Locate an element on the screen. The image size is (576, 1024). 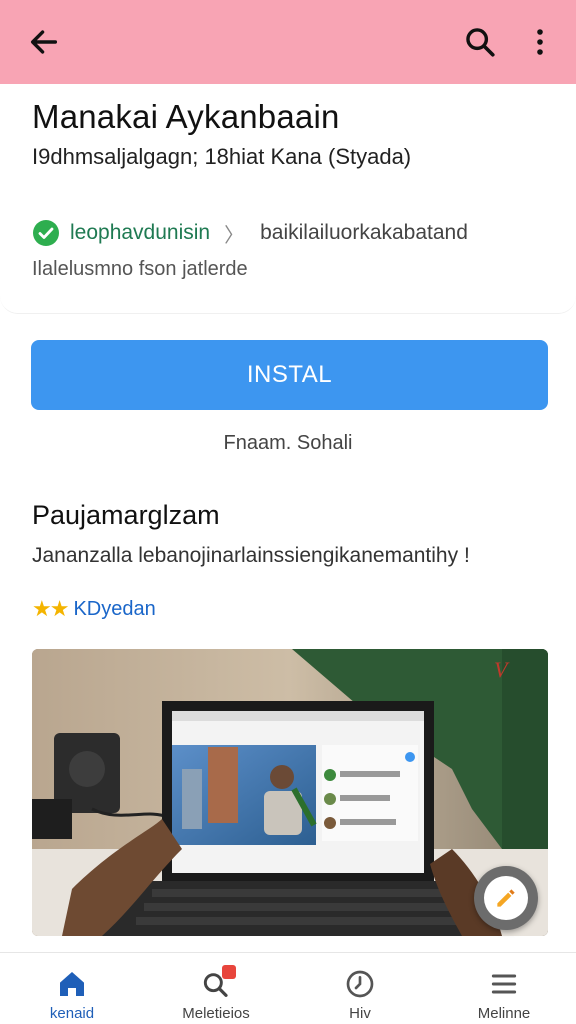
bottom-navigation: kenaid Meletieios Hiv Melinne is located at coordinates (288, 988).